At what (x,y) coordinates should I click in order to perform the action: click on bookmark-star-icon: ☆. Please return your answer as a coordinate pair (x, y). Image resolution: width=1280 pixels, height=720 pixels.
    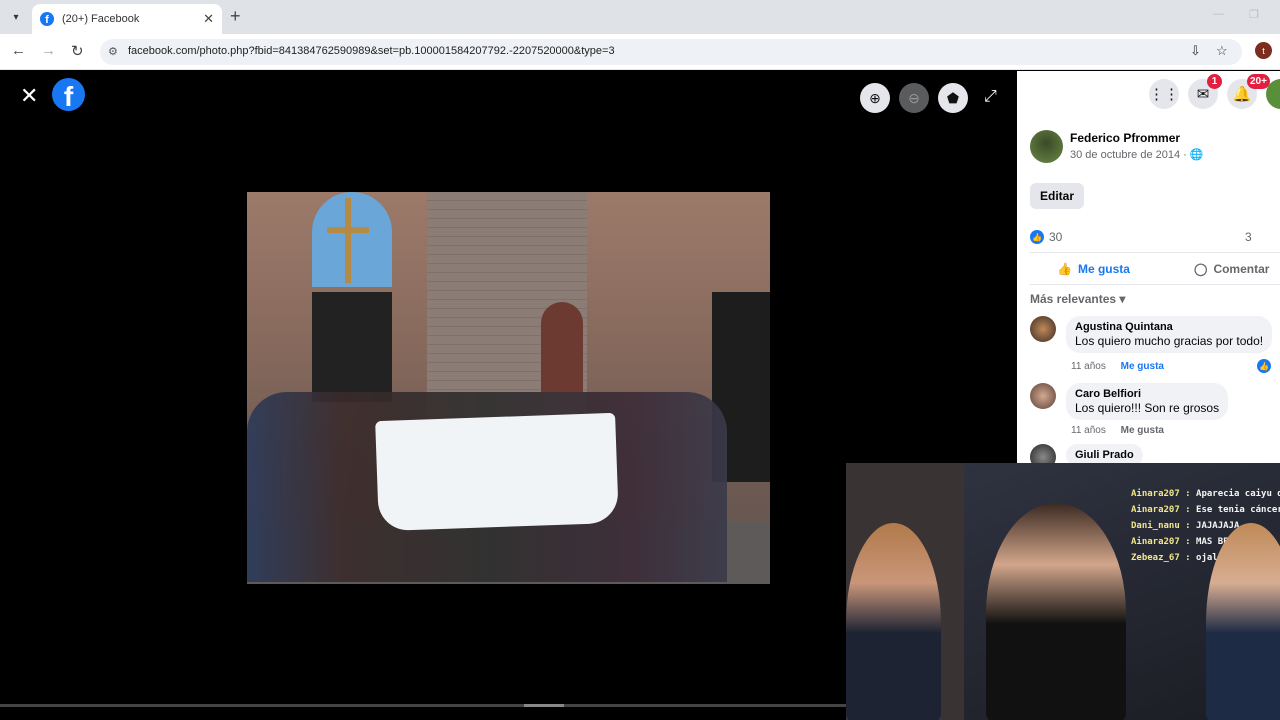
    Looking at the image, I should click on (1222, 51).